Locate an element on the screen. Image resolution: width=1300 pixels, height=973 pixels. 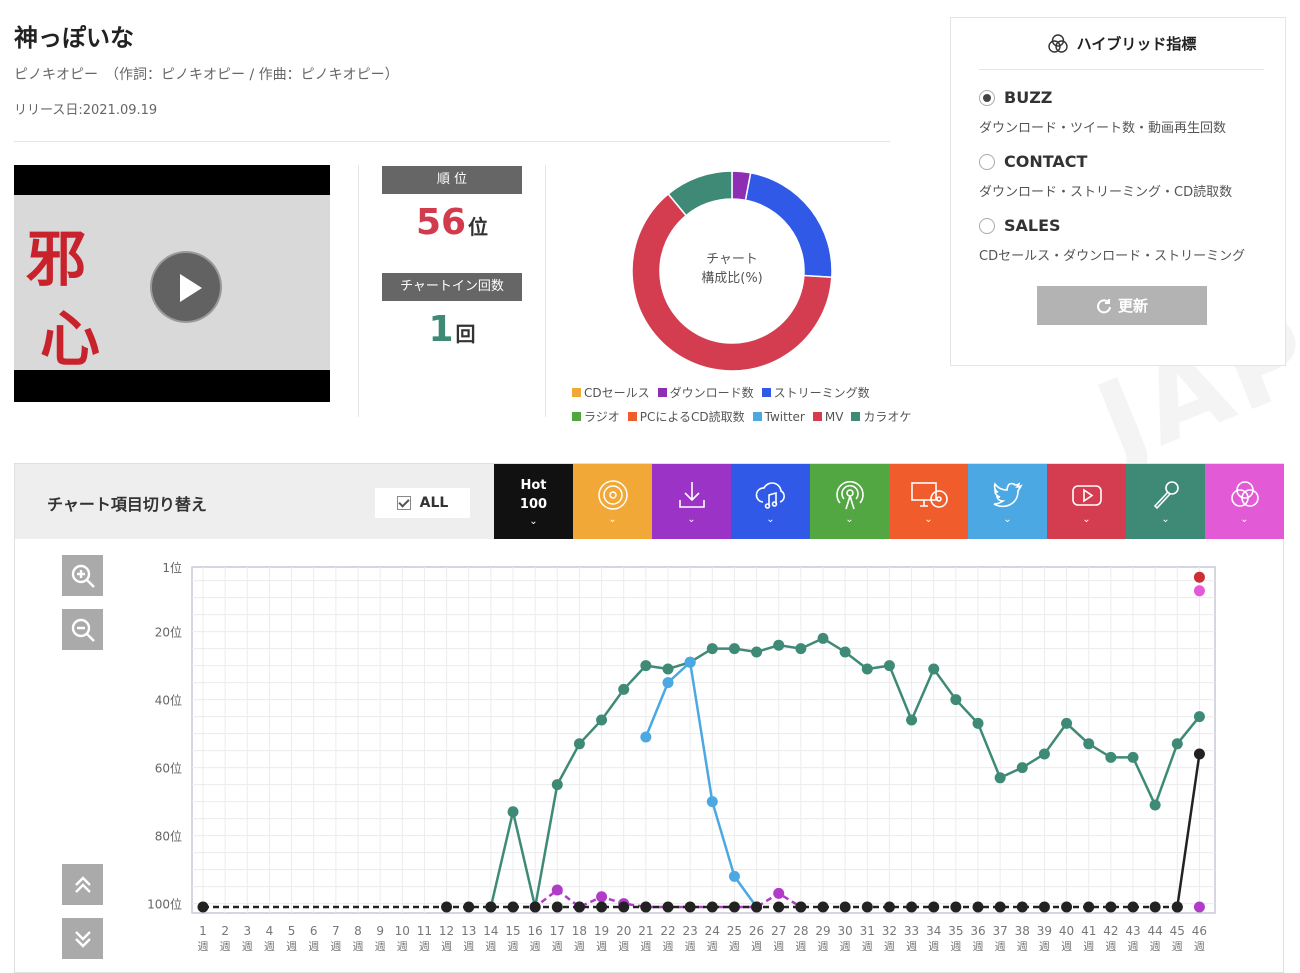
x-tick-label: 44 is located at coordinates (1155, 931).